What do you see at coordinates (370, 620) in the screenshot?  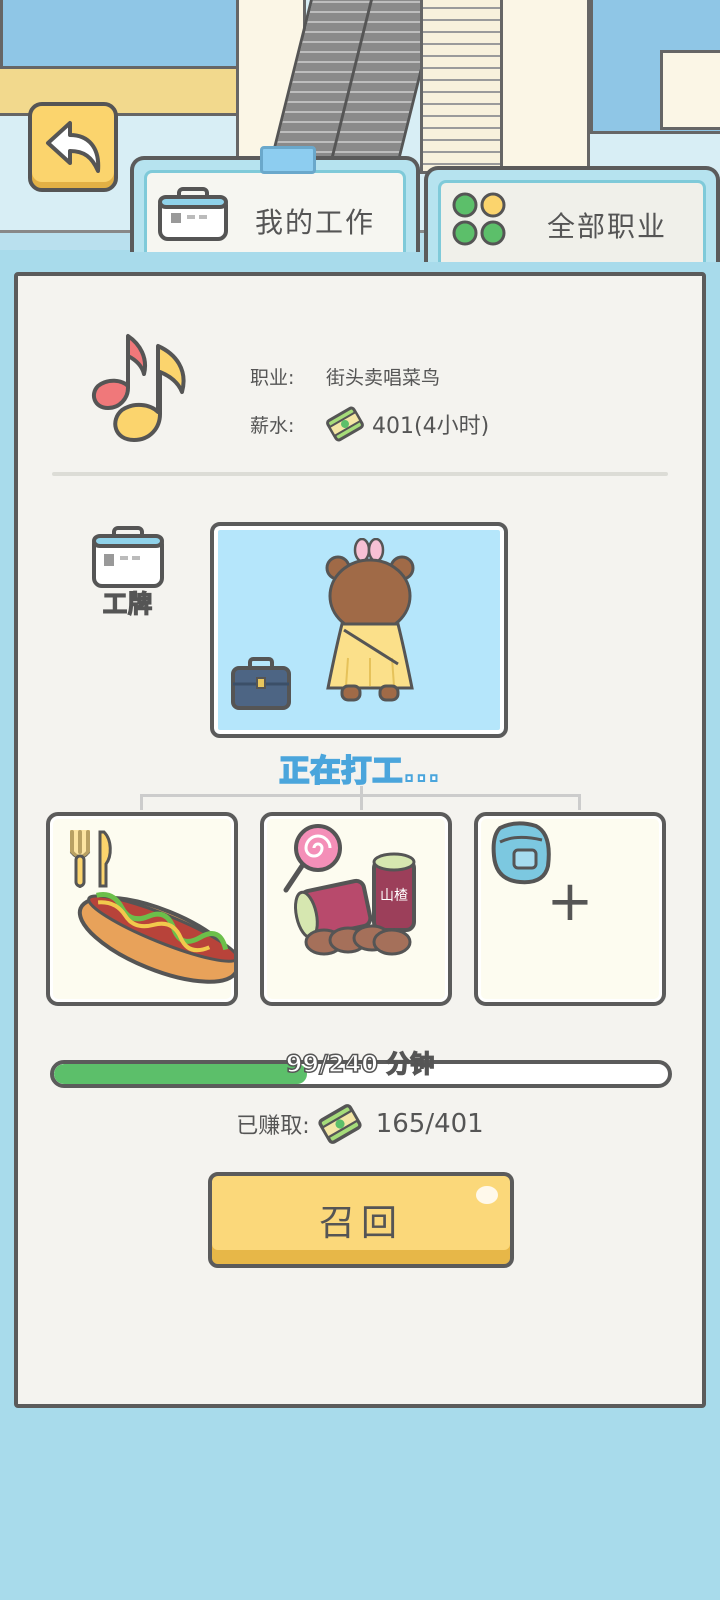 I see `bear-character` at bounding box center [370, 620].